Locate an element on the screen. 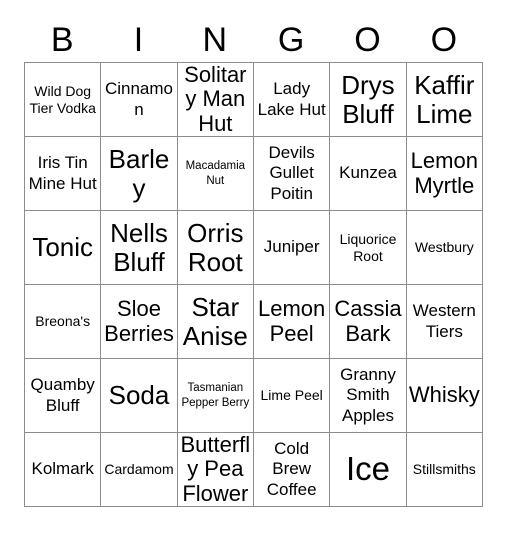 This screenshot has width=506, height=544. bingo-header-letter-4: O is located at coordinates (367, 40).